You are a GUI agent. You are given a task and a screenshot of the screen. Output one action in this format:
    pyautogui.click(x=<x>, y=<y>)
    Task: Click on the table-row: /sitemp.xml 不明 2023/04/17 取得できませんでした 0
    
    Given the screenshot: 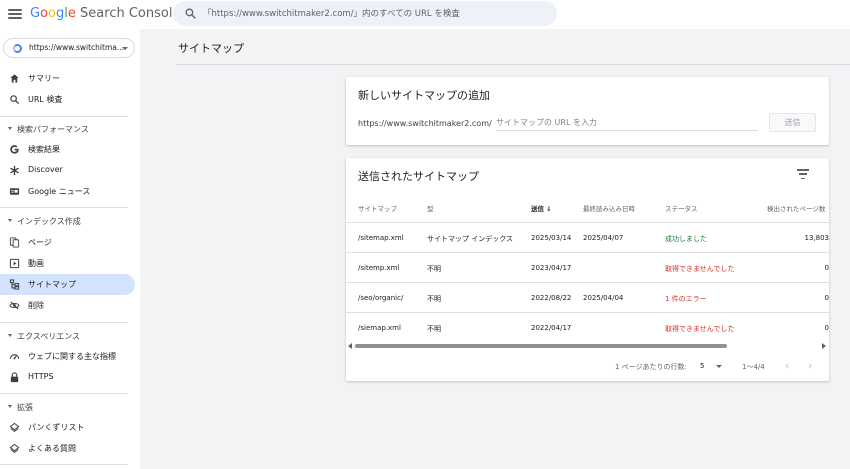 What is the action you would take?
    pyautogui.click(x=587, y=267)
    